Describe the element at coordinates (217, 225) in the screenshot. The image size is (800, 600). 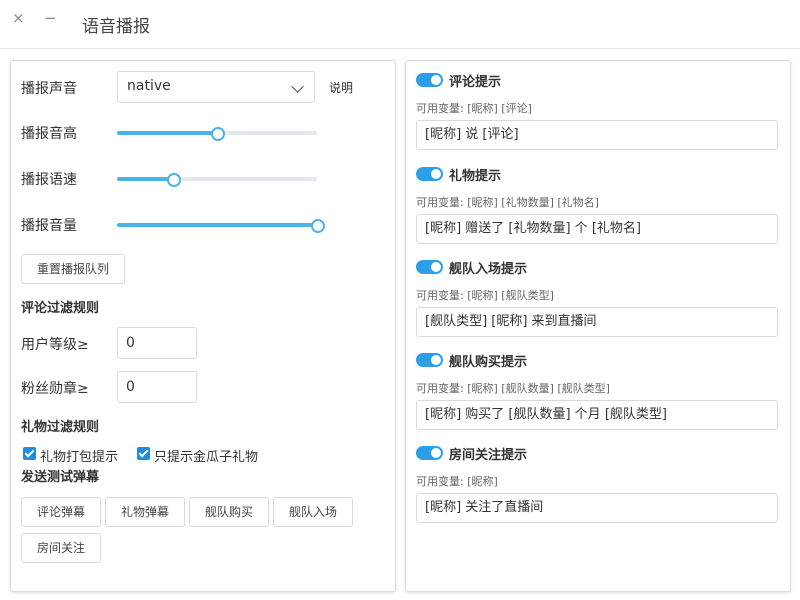
I see `volume-slider-fill` at that location.